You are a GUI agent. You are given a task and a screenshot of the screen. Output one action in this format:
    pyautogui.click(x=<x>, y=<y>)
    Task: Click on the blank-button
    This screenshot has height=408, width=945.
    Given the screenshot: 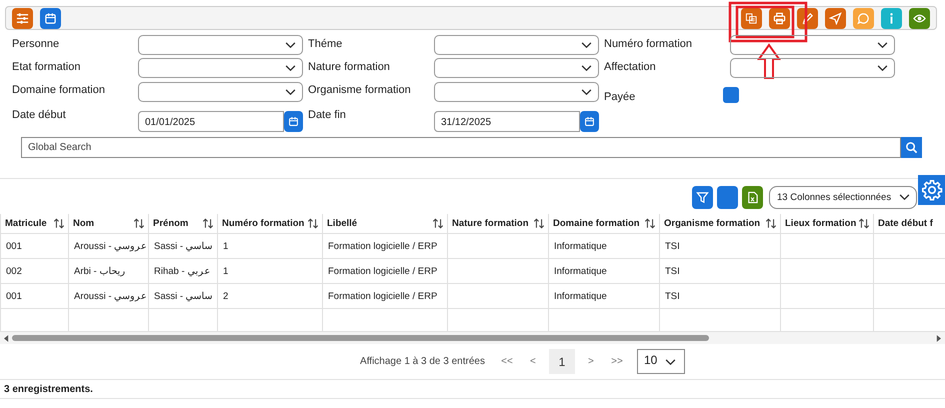 What is the action you would take?
    pyautogui.click(x=727, y=197)
    